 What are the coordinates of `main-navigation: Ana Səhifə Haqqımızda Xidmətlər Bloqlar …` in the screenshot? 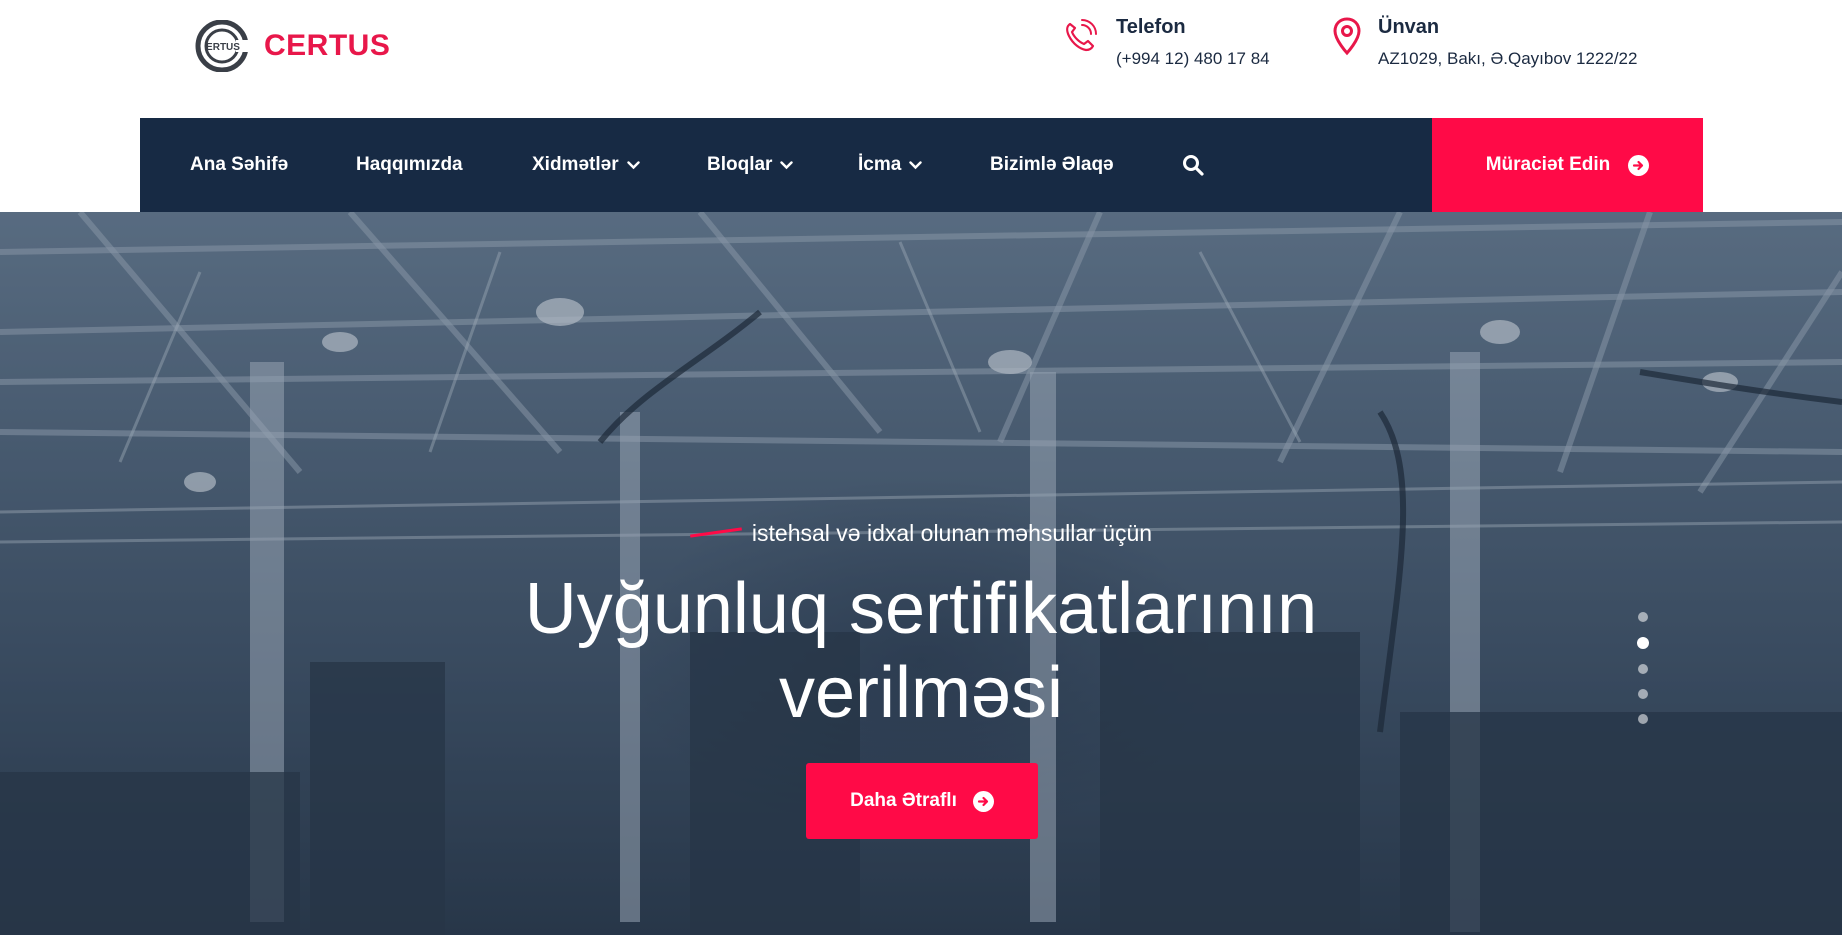 It's located at (921, 165).